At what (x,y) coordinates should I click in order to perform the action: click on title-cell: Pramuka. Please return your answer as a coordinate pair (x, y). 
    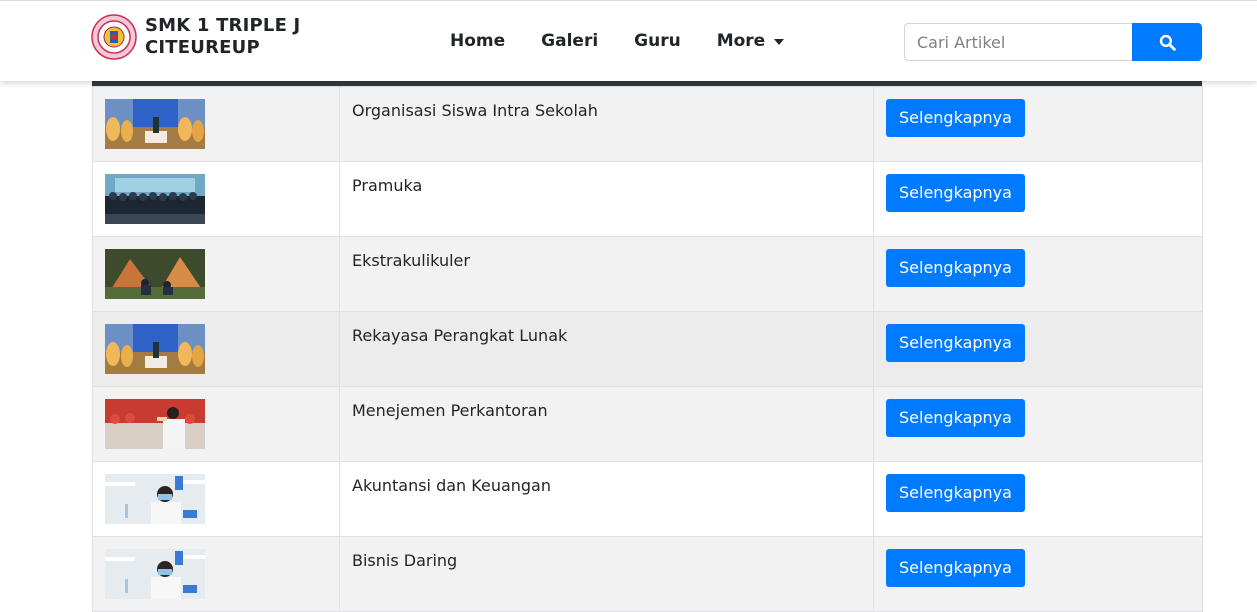
    Looking at the image, I should click on (606, 199).